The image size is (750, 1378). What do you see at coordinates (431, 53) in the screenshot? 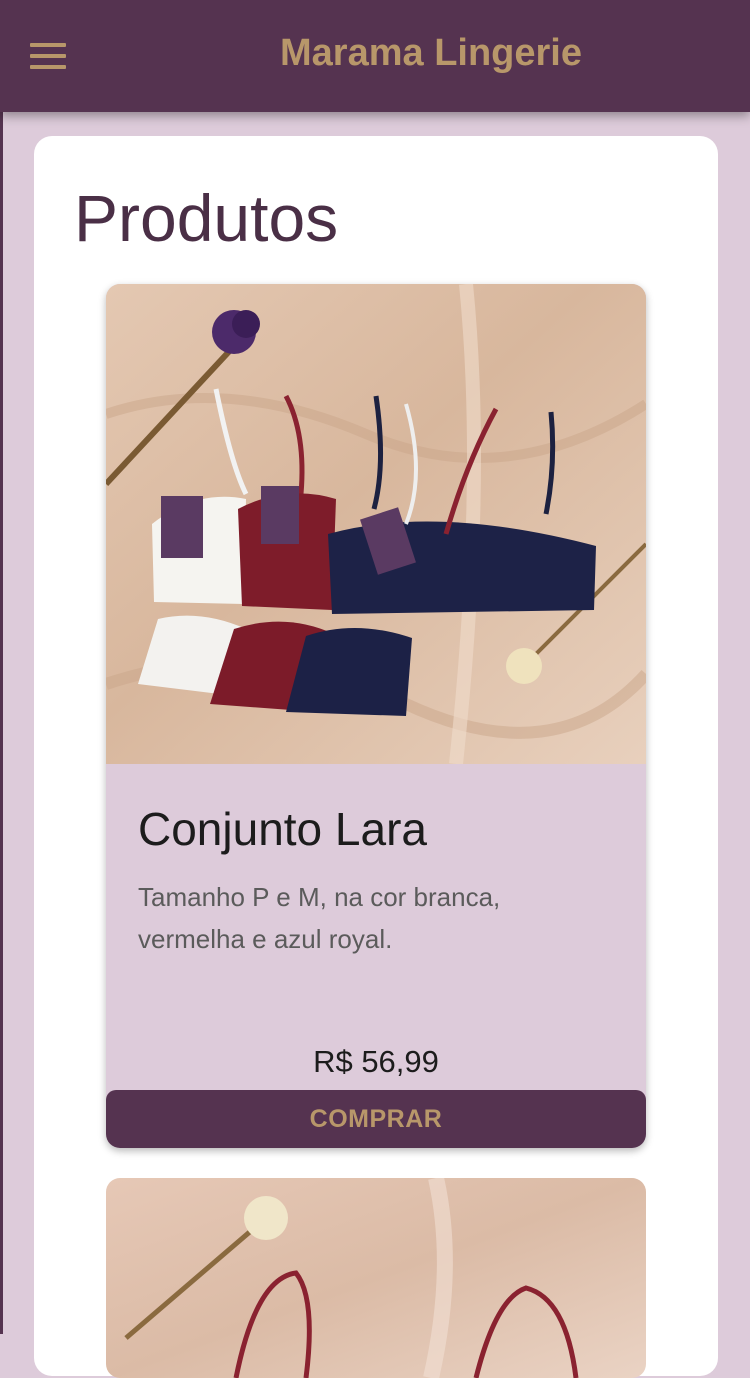
I see `app-title: Marama Lingerie` at bounding box center [431, 53].